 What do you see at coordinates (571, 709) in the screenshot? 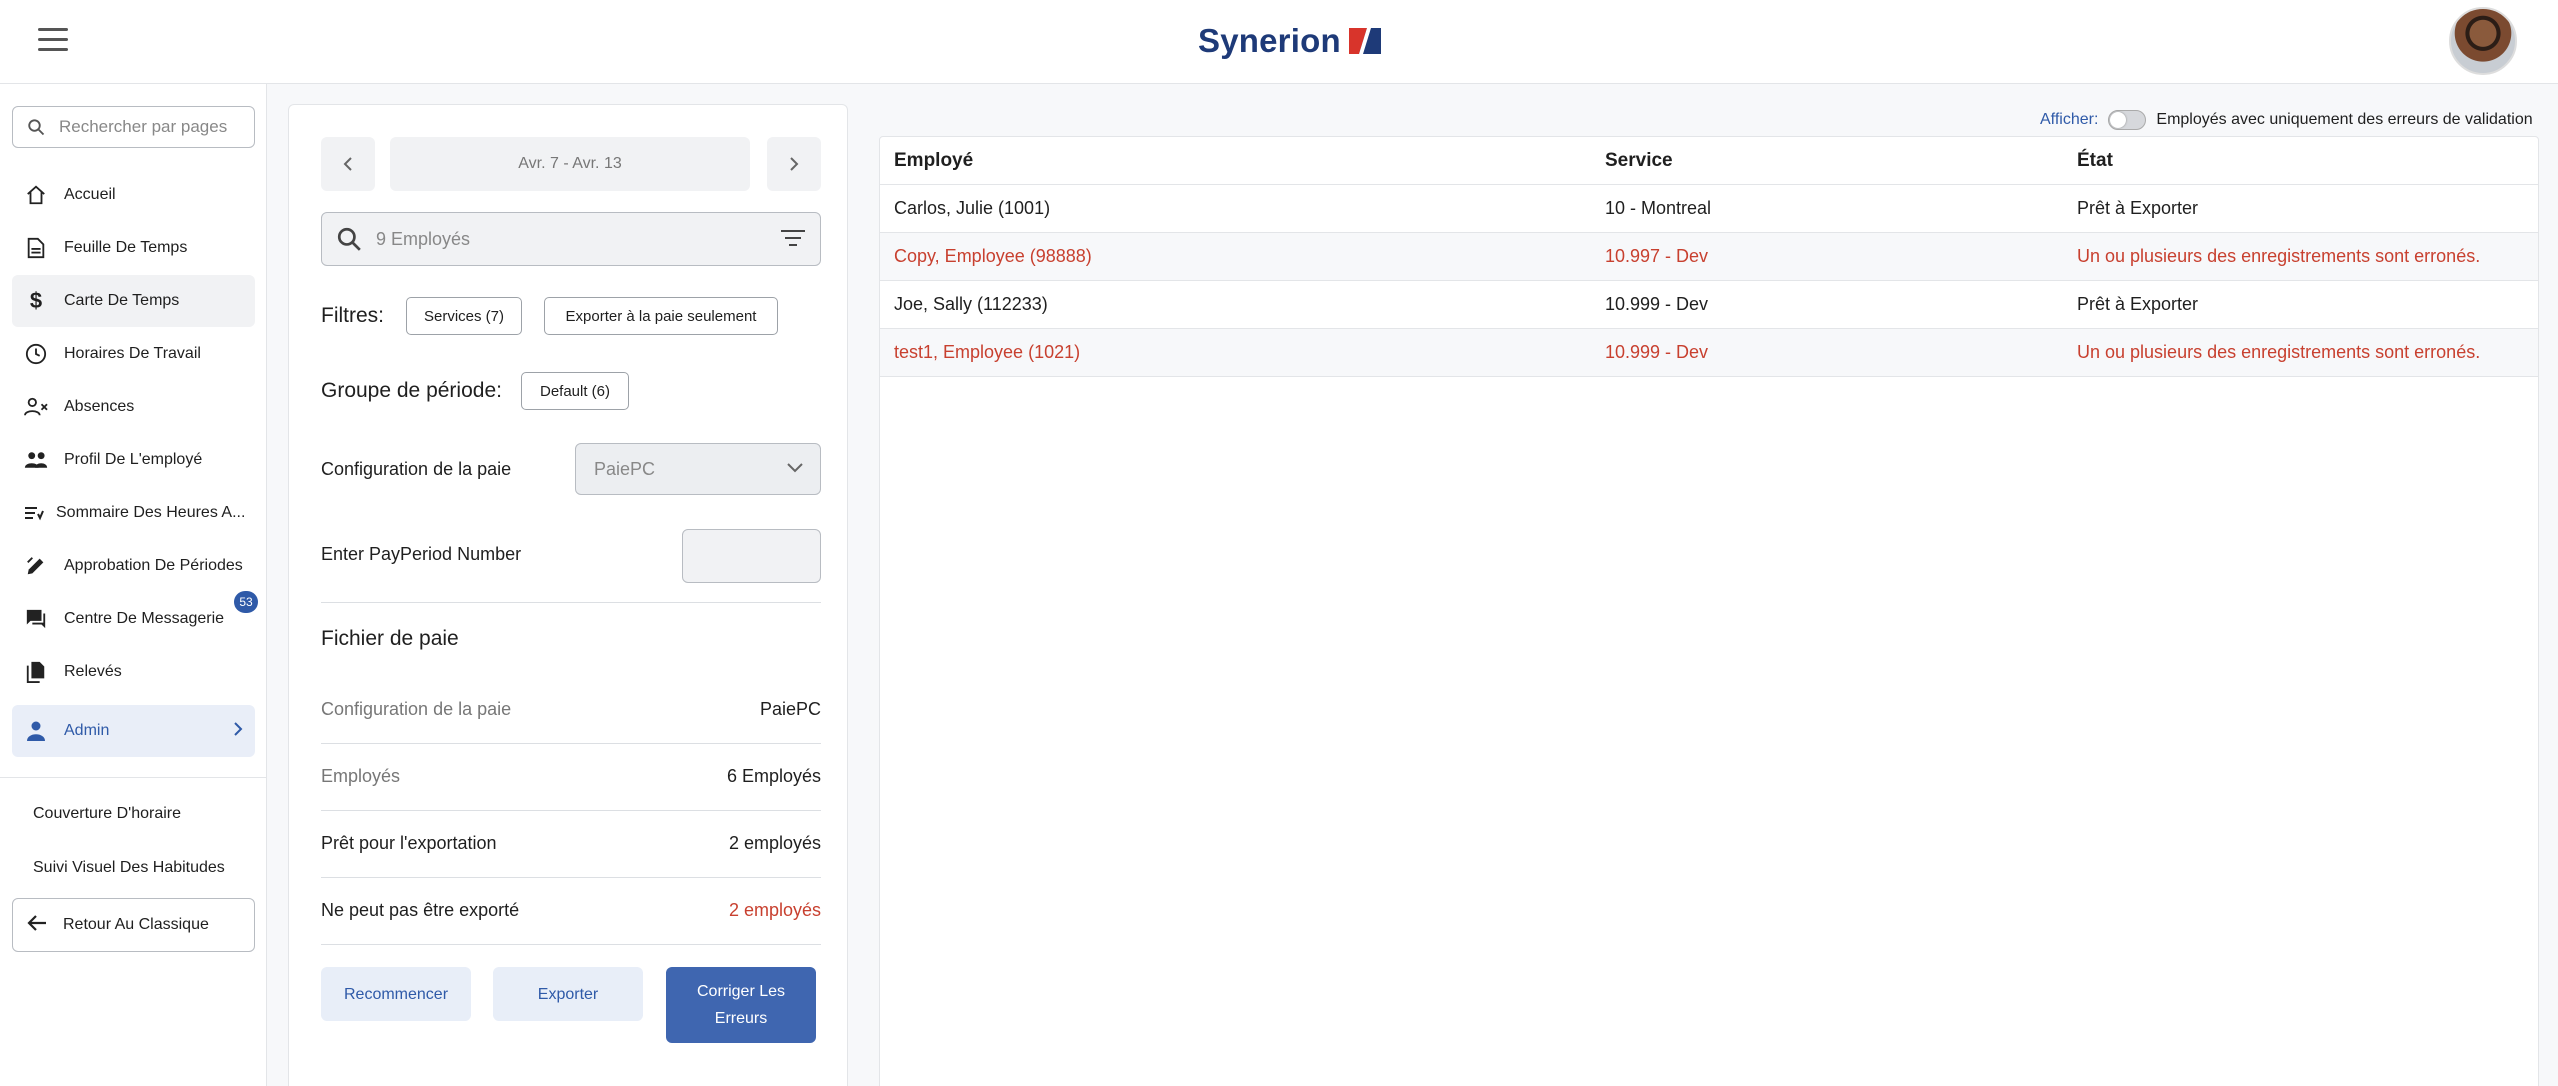
I see `summary-row: Configuration de la paie PaiePC` at bounding box center [571, 709].